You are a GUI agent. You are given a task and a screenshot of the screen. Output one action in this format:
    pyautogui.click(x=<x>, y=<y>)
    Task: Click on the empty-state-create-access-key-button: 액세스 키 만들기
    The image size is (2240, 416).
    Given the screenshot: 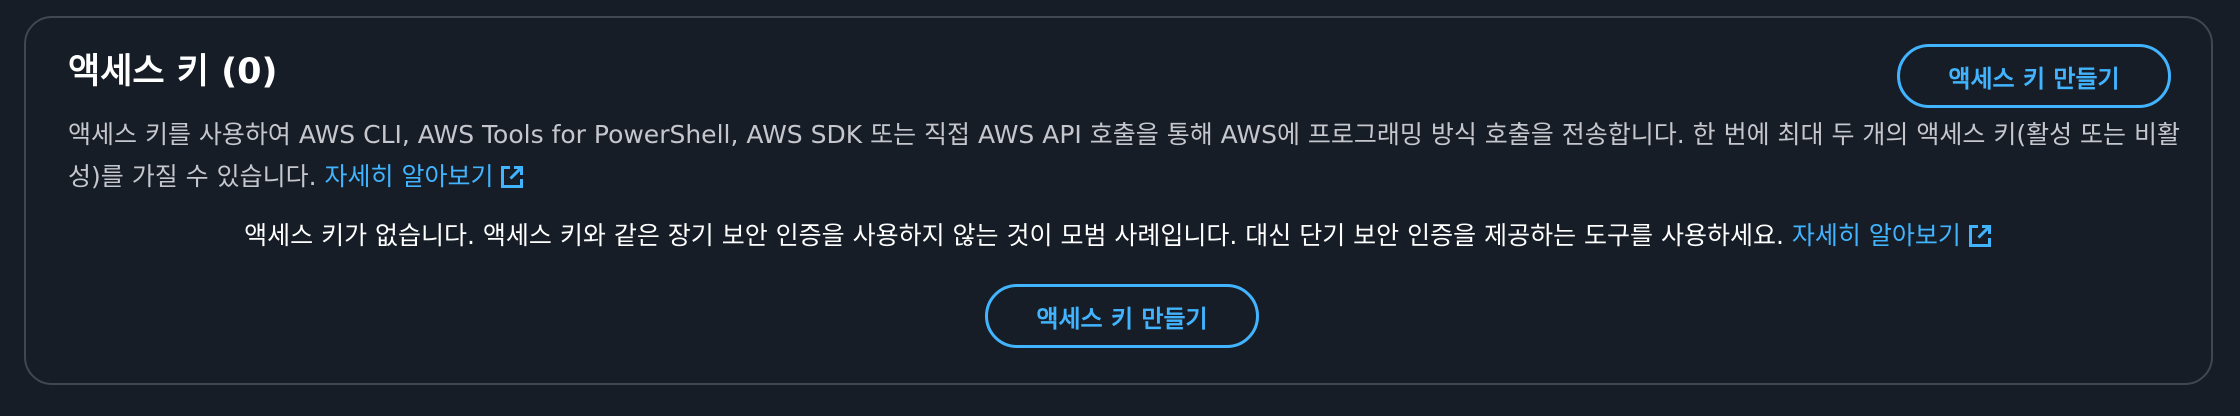 What is the action you would take?
    pyautogui.click(x=1122, y=316)
    